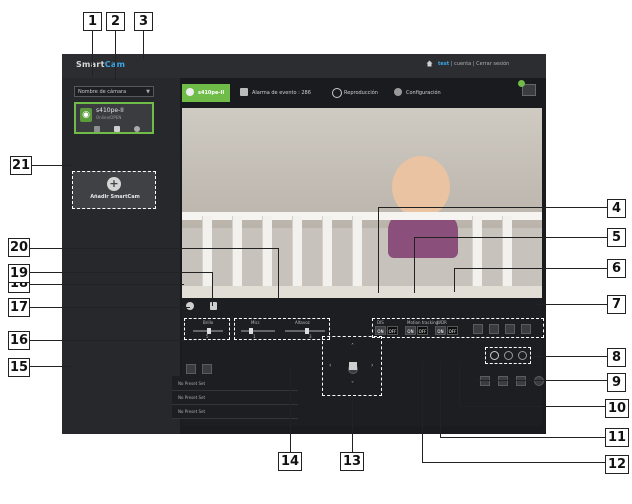 The height and width of the screenshot is (504, 632). What do you see at coordinates (117, 129) in the screenshot?
I see `camera-delete-icon` at bounding box center [117, 129].